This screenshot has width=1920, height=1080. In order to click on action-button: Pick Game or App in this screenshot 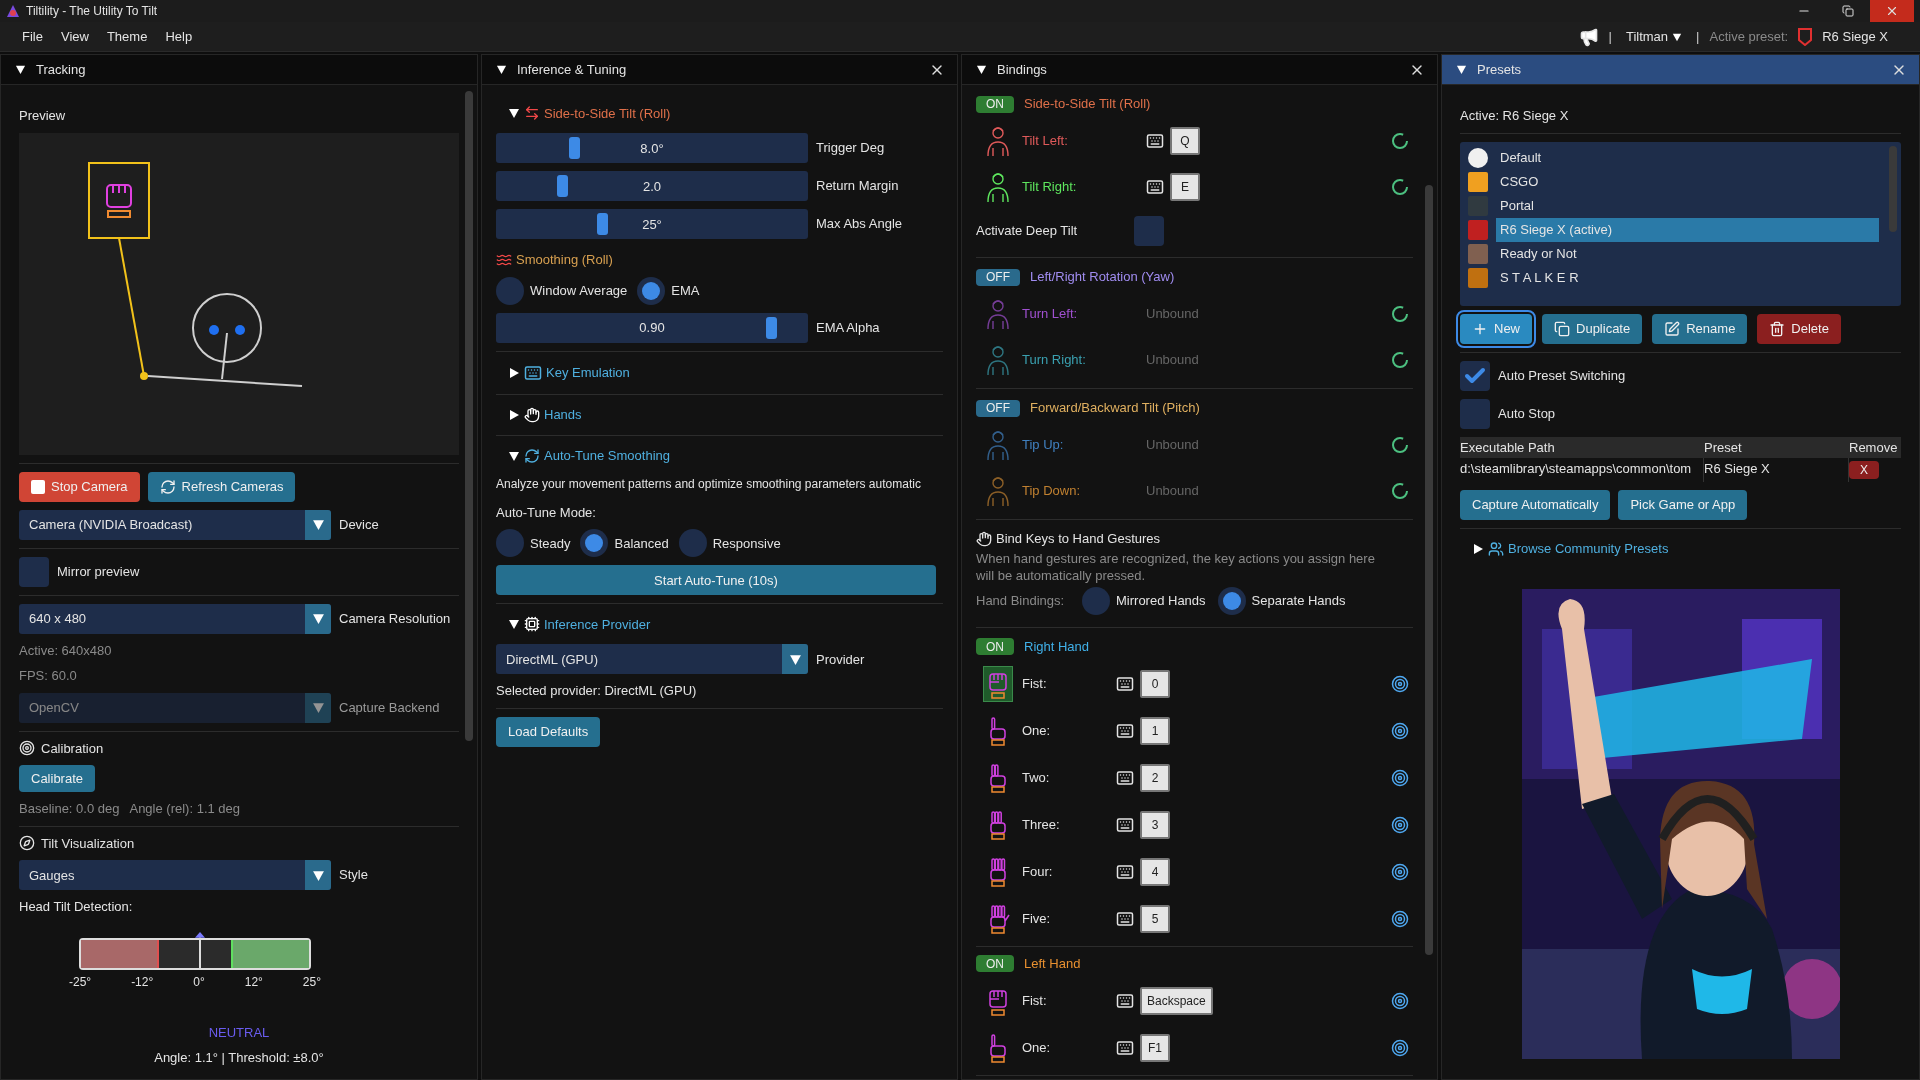, I will do `click(1683, 504)`.